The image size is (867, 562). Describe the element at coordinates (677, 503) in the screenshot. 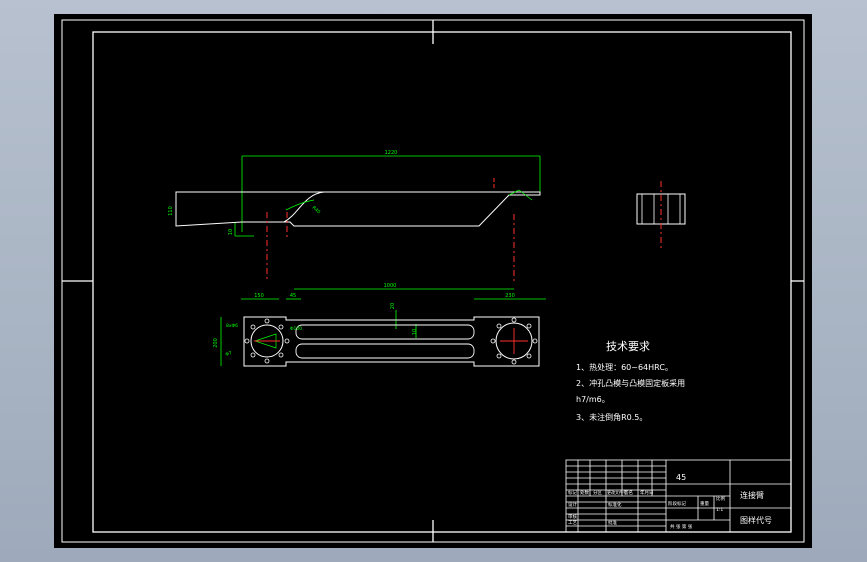

I see `tb-stage-mark: 阶段标记` at that location.